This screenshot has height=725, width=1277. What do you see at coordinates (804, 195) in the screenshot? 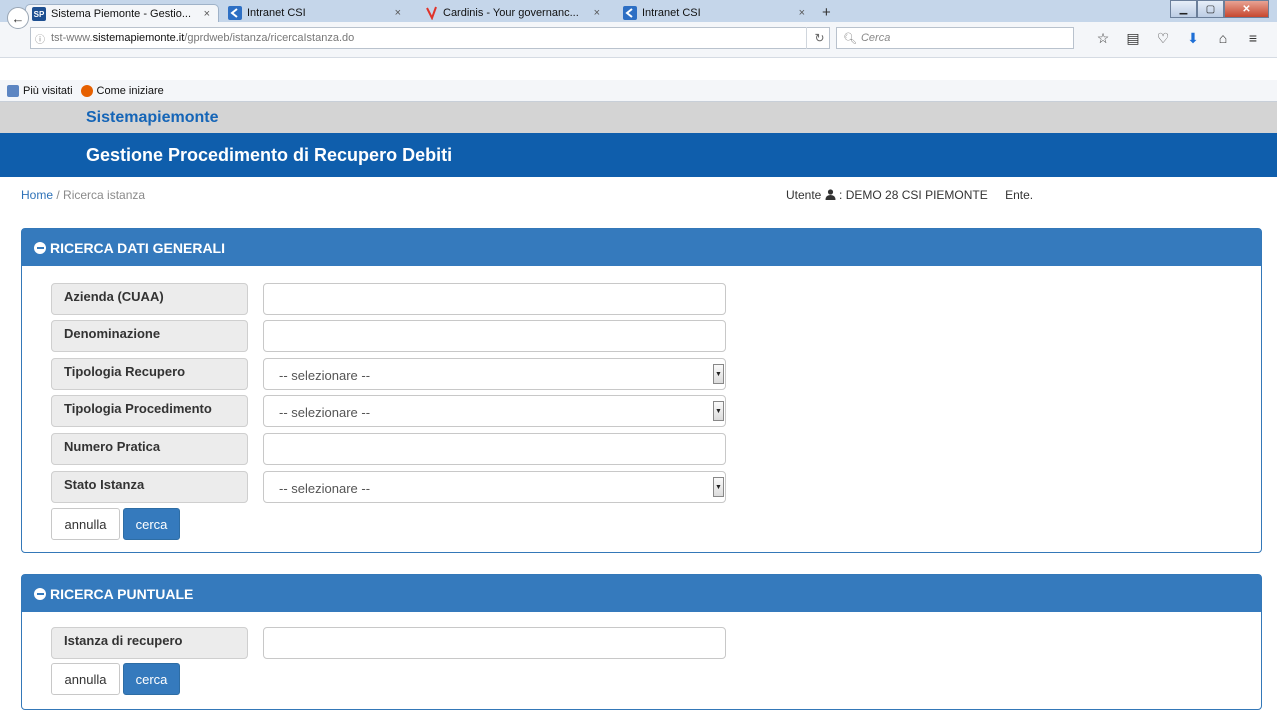
I see `user-label: Utente` at bounding box center [804, 195].